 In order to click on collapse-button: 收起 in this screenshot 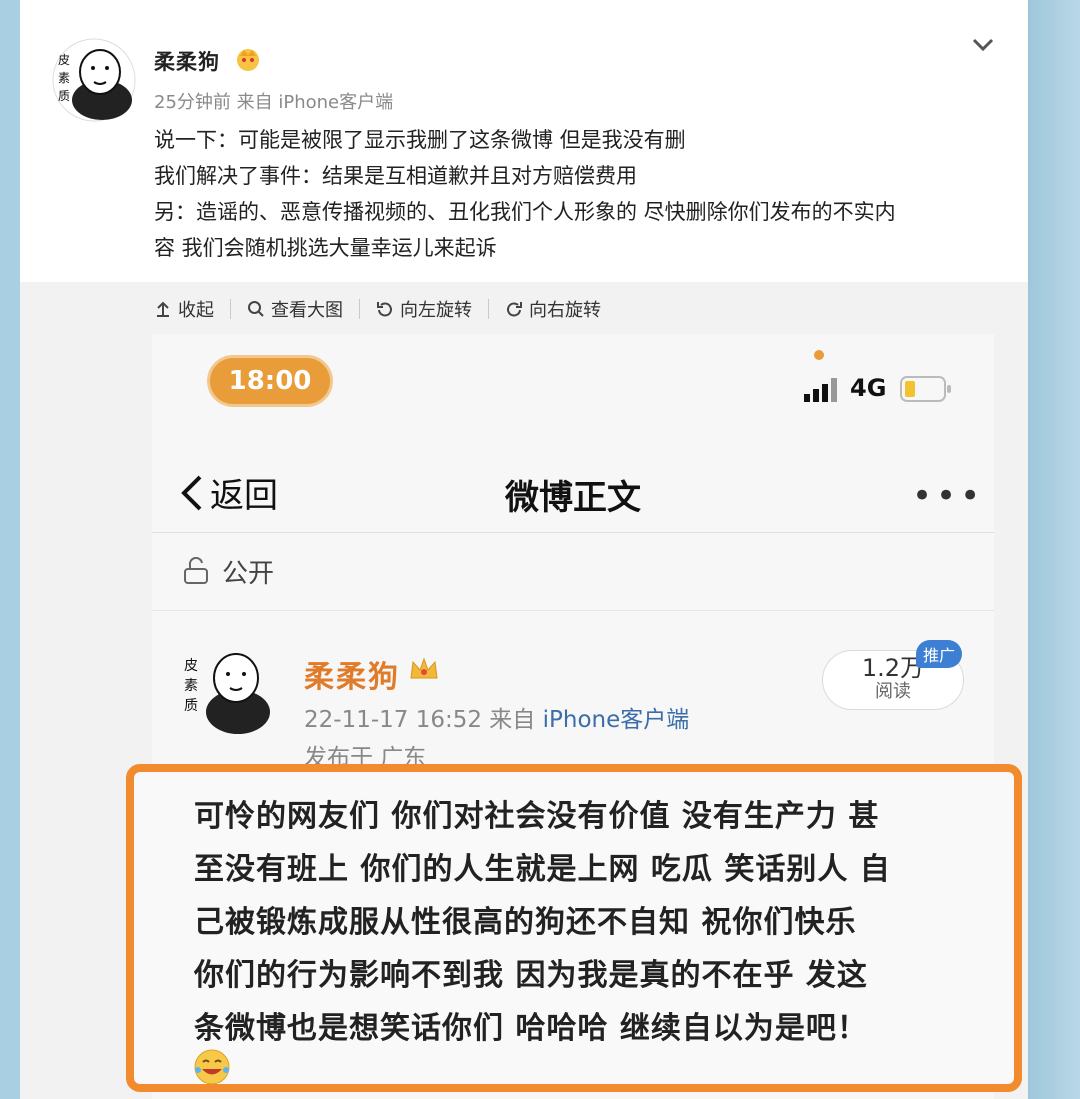, I will do `click(184, 309)`.